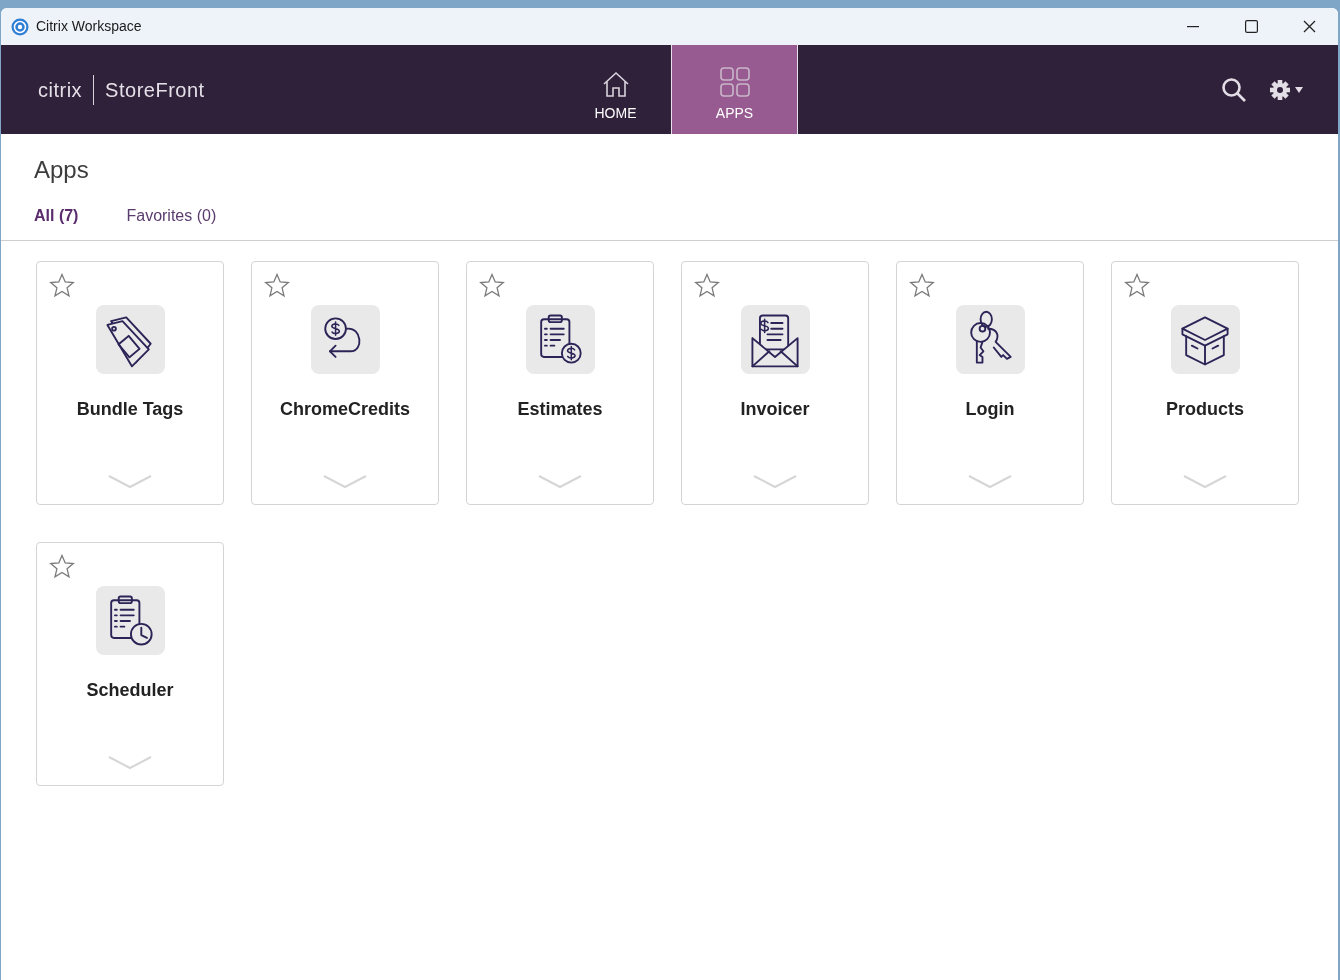  What do you see at coordinates (89, 26) in the screenshot?
I see `window-title: Citrix Workspace` at bounding box center [89, 26].